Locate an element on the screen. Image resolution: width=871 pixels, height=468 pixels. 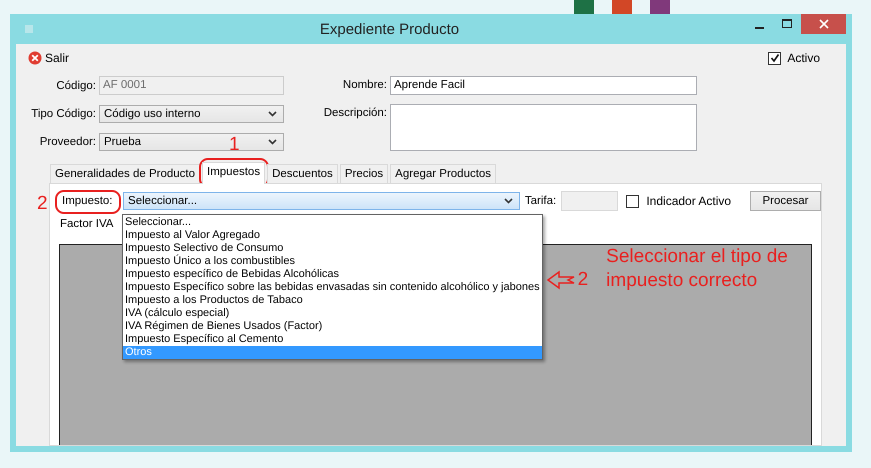
process-button: Procesar is located at coordinates (785, 201).